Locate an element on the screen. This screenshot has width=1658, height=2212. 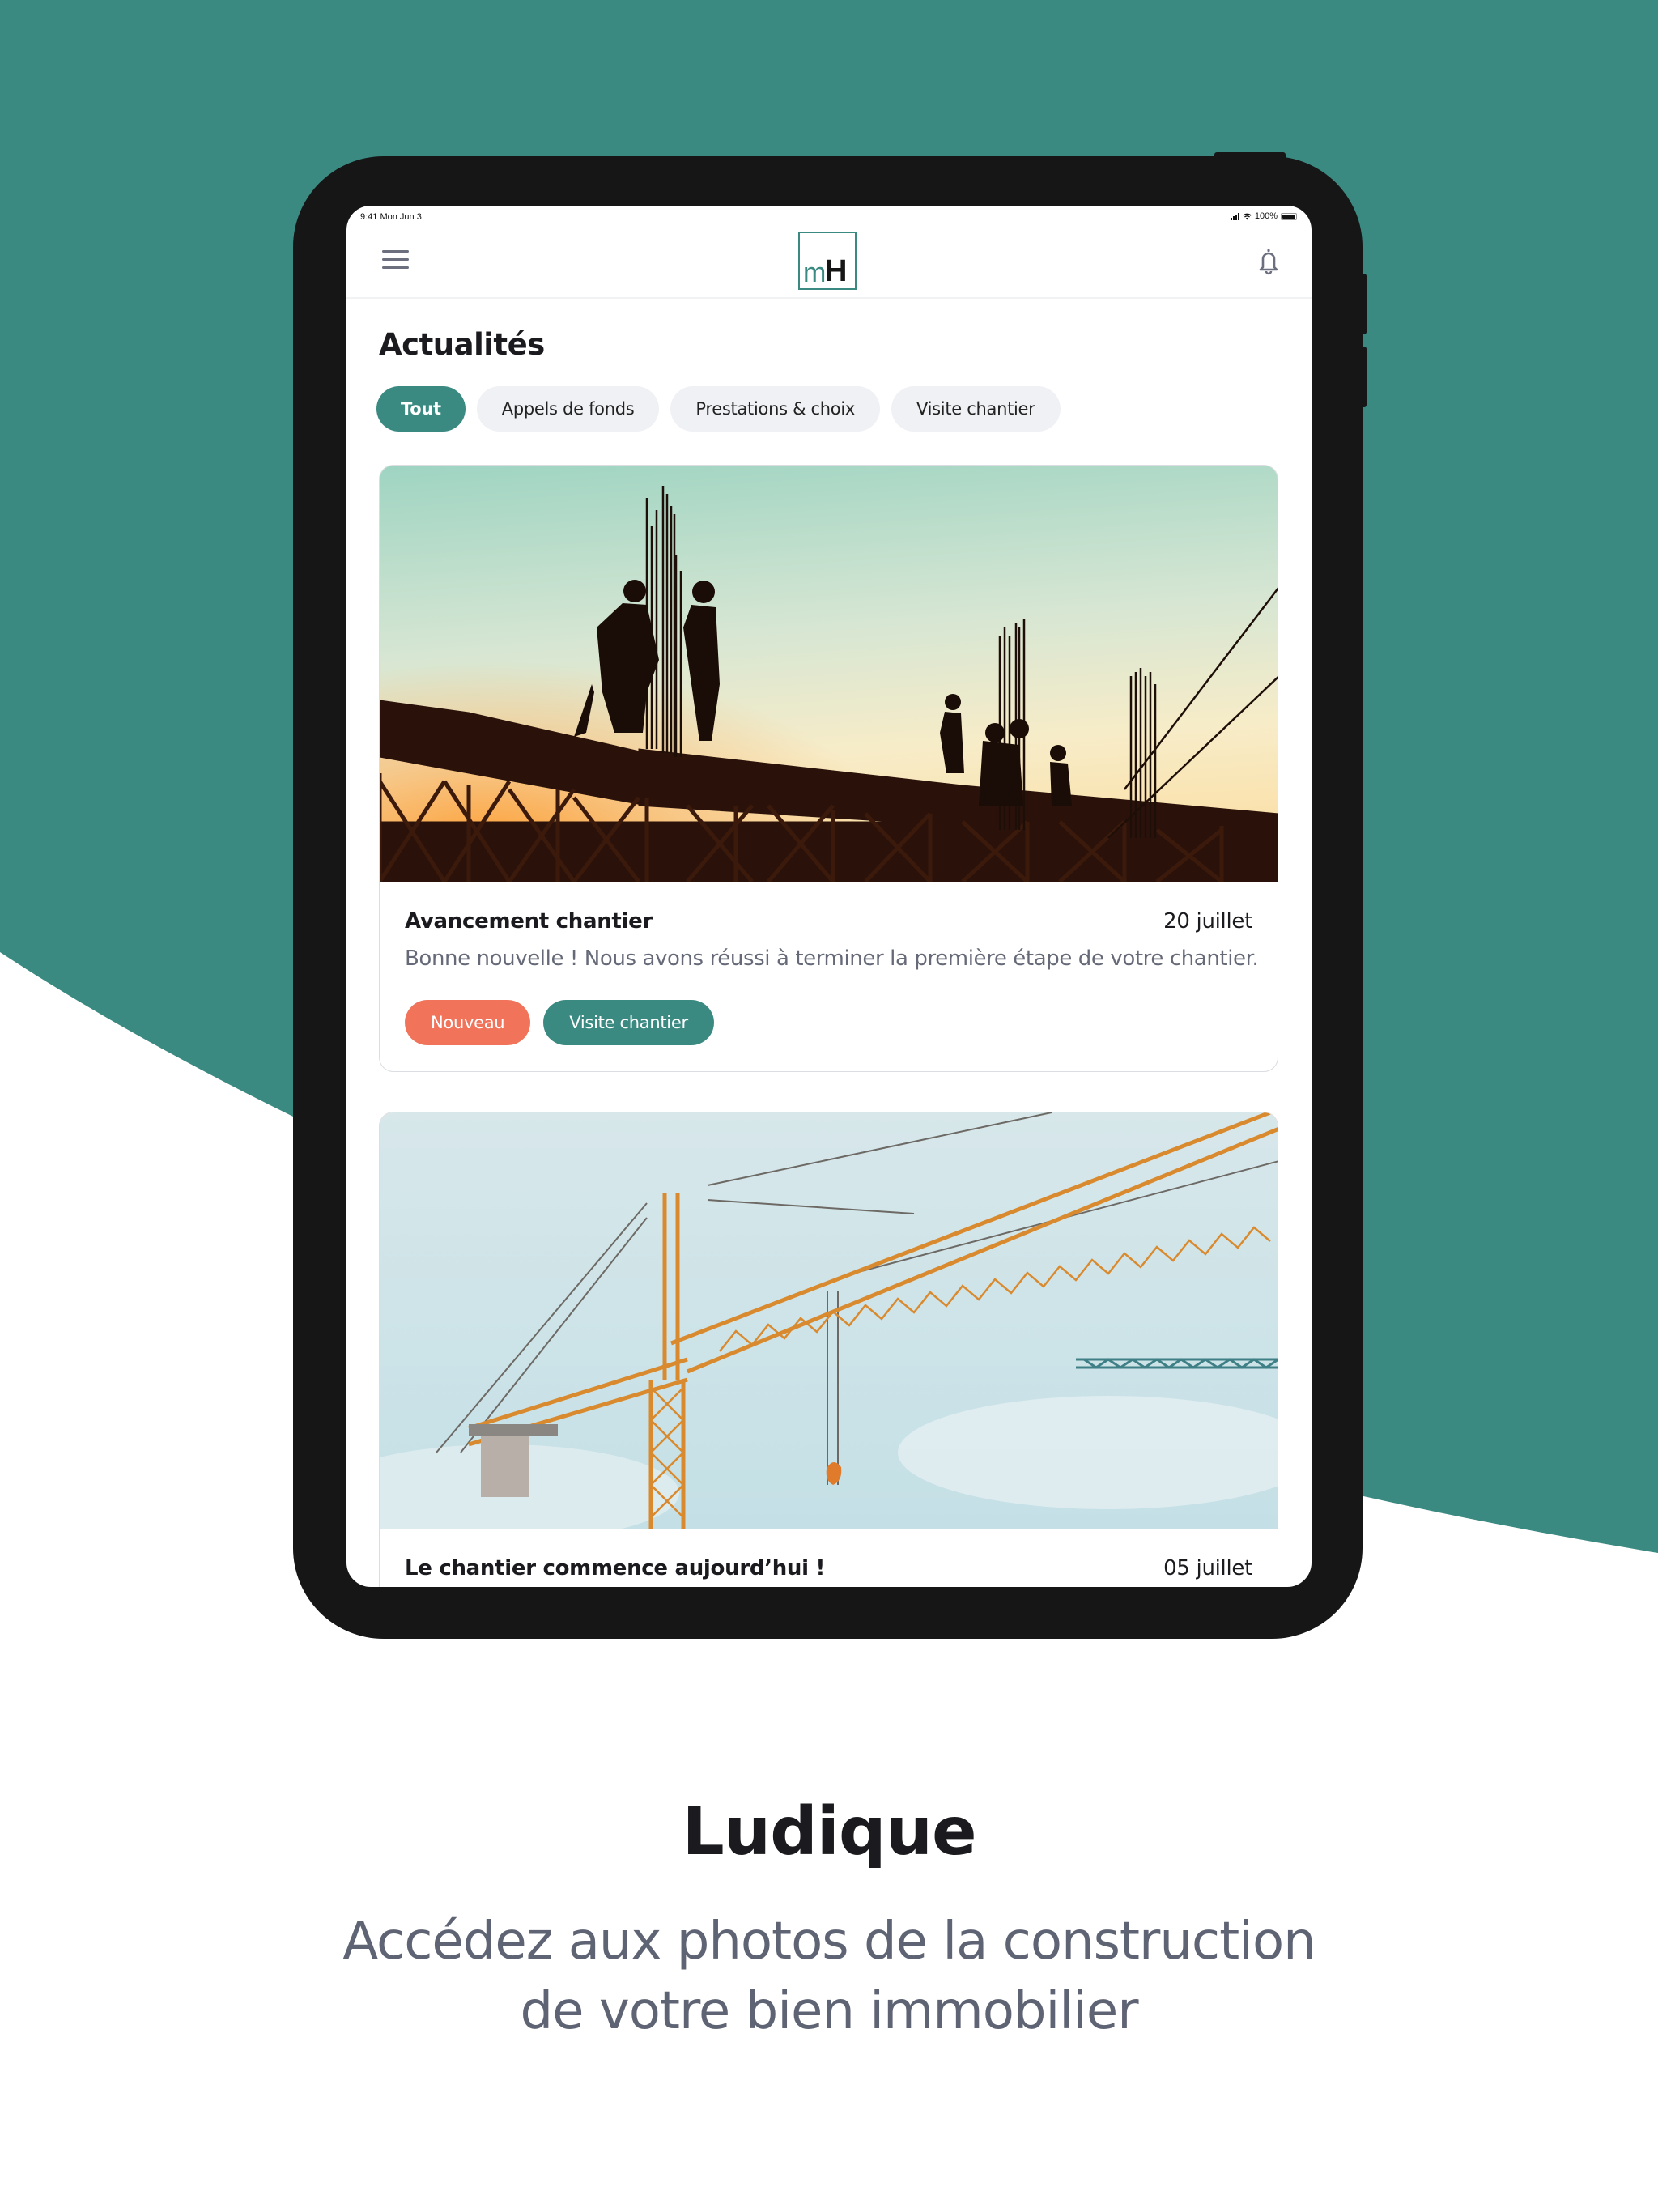
tower-crane-photo is located at coordinates (829, 1321).